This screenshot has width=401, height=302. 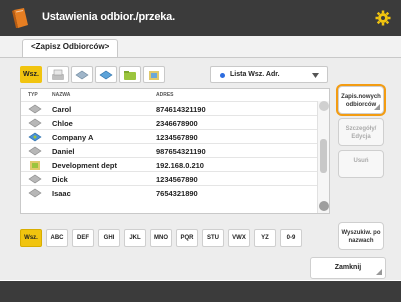 What do you see at coordinates (62, 123) in the screenshot?
I see `list-item-name: Chloe` at bounding box center [62, 123].